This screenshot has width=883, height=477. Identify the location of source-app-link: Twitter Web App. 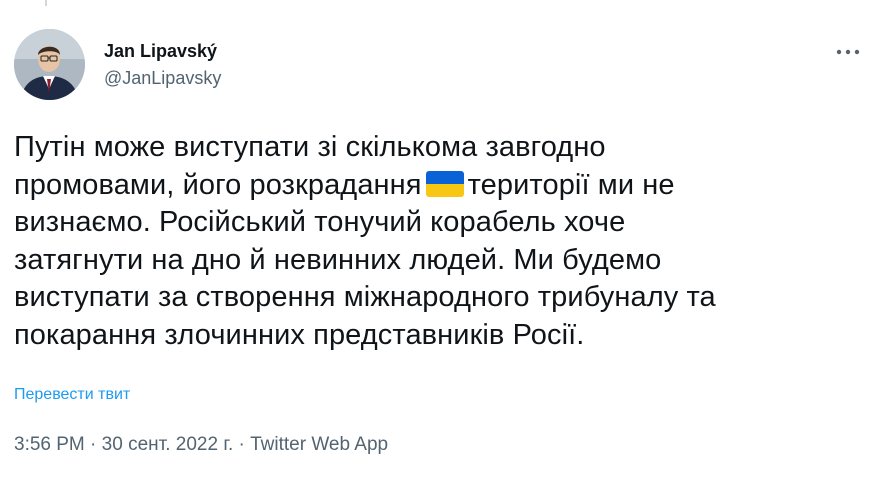
(319, 444).